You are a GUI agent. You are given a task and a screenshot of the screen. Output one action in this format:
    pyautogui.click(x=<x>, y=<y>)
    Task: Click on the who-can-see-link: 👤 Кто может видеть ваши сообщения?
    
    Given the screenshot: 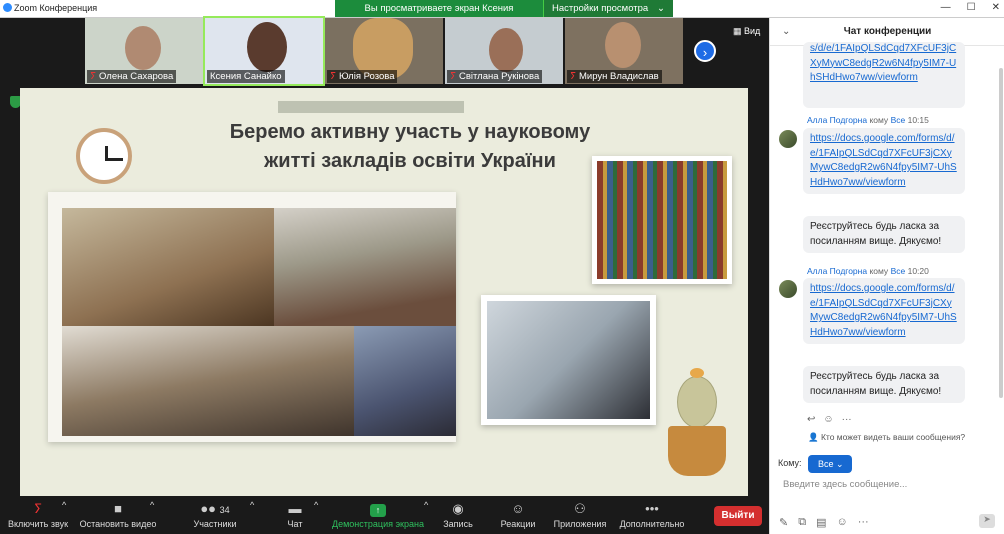 What is the action you would take?
    pyautogui.click(x=886, y=437)
    